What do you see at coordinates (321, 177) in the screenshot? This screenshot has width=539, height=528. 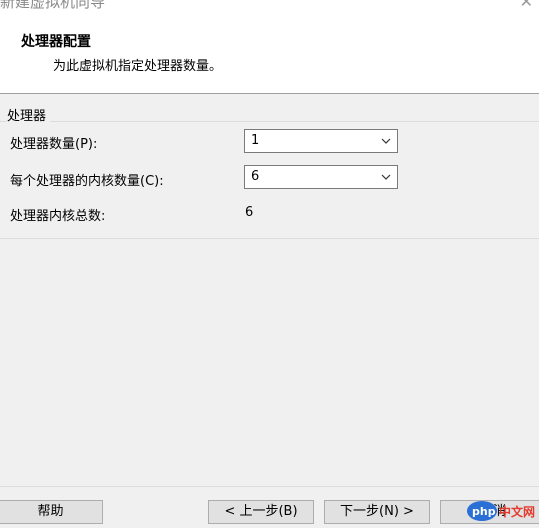 I see `cores-per-processor-select: 6` at bounding box center [321, 177].